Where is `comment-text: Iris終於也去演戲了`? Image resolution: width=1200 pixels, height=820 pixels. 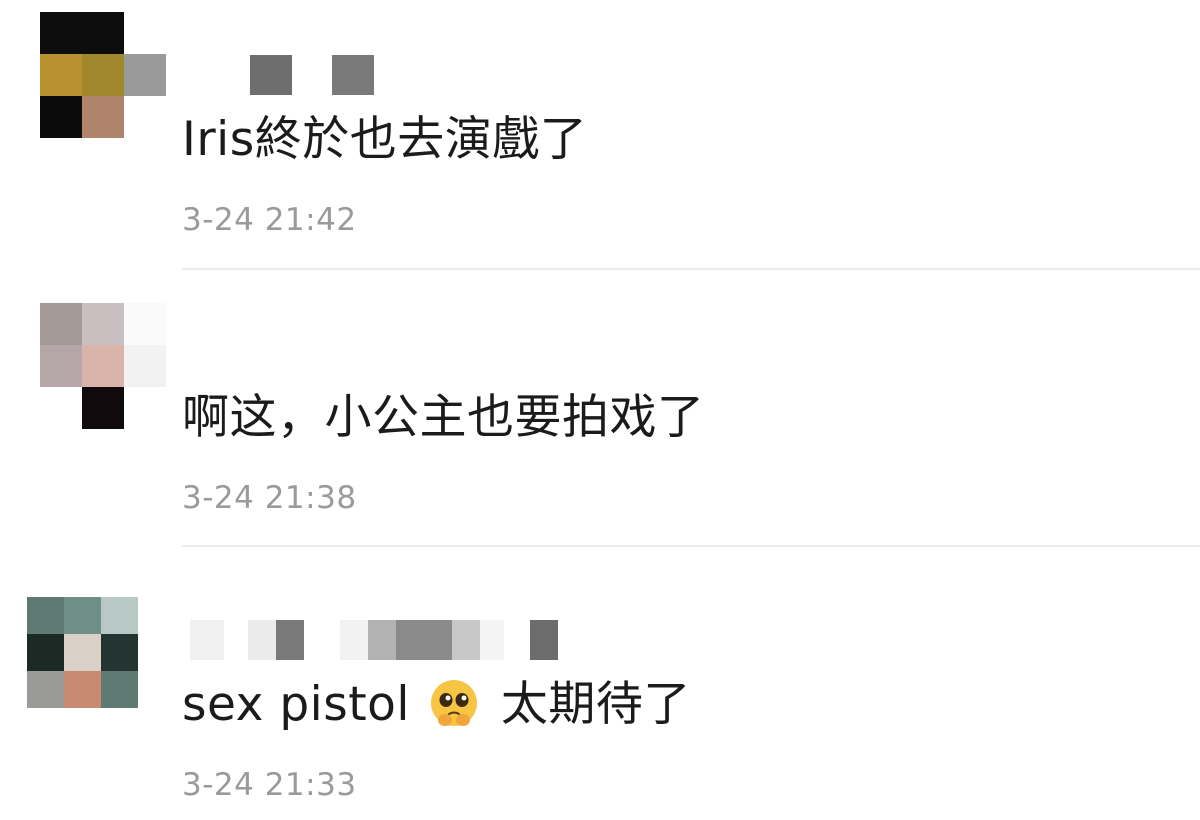
comment-text: Iris終於也去演戲了 is located at coordinates (385, 139).